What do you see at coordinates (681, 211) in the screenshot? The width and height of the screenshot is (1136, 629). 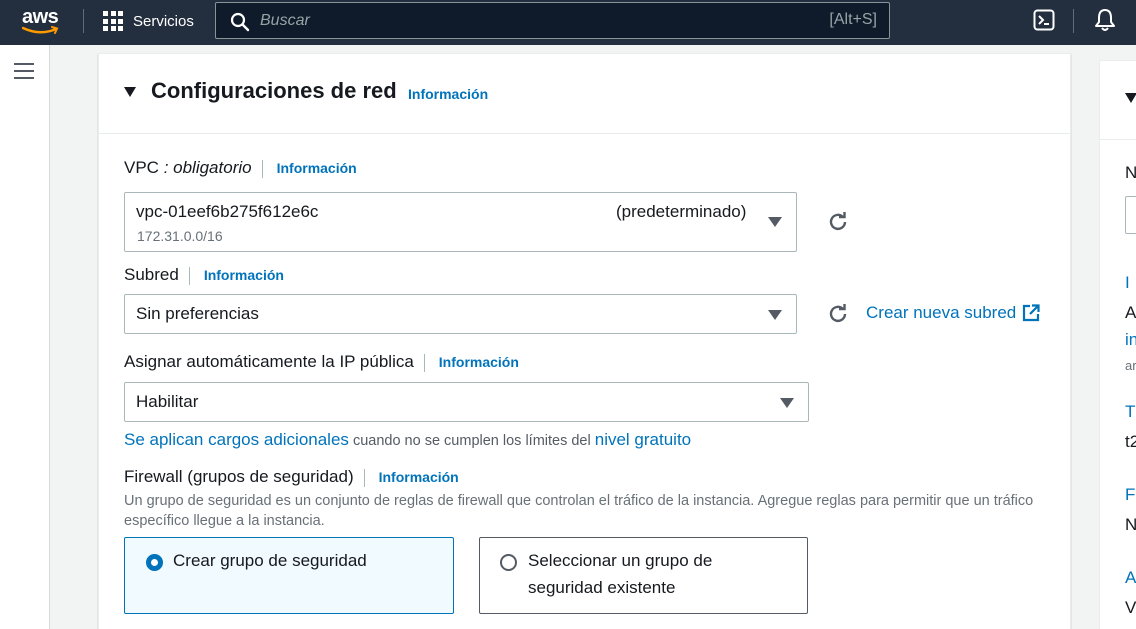 I see `vpc-default-tag: (predeterminado)` at bounding box center [681, 211].